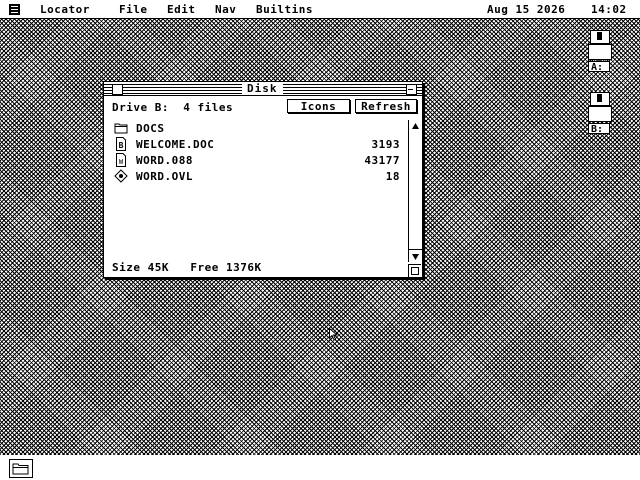  Describe the element at coordinates (121, 160) in the screenshot. I see `document-w-icon: W` at that location.